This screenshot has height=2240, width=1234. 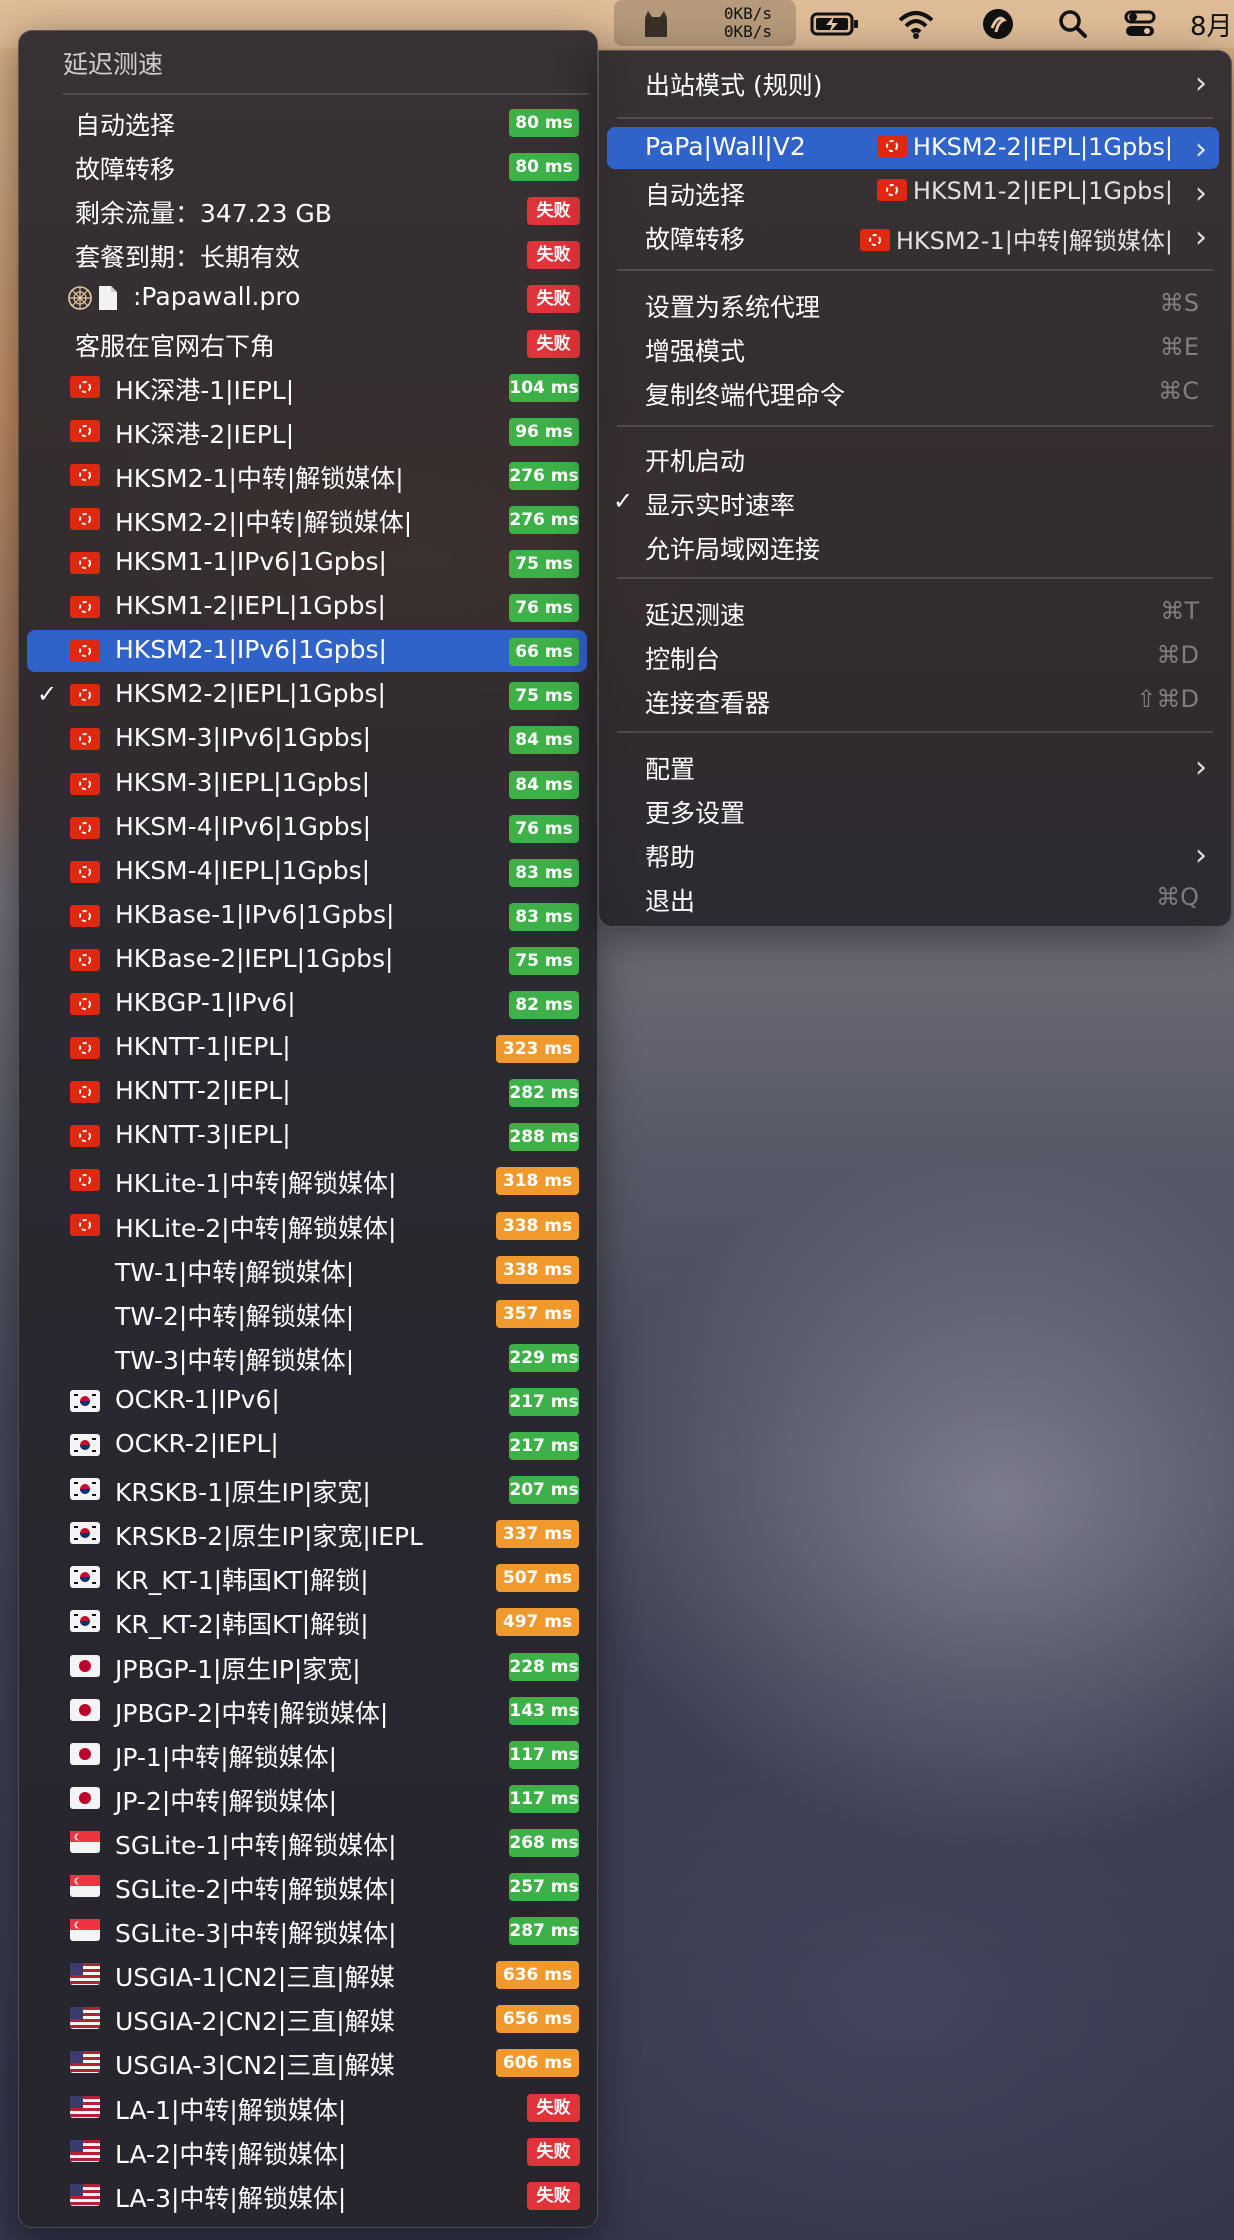 I want to click on latency-badge: 117 ms, so click(x=544, y=1798).